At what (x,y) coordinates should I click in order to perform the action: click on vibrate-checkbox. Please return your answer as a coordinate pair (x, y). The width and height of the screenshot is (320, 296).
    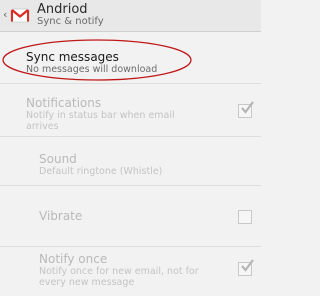
    Looking at the image, I should click on (245, 217).